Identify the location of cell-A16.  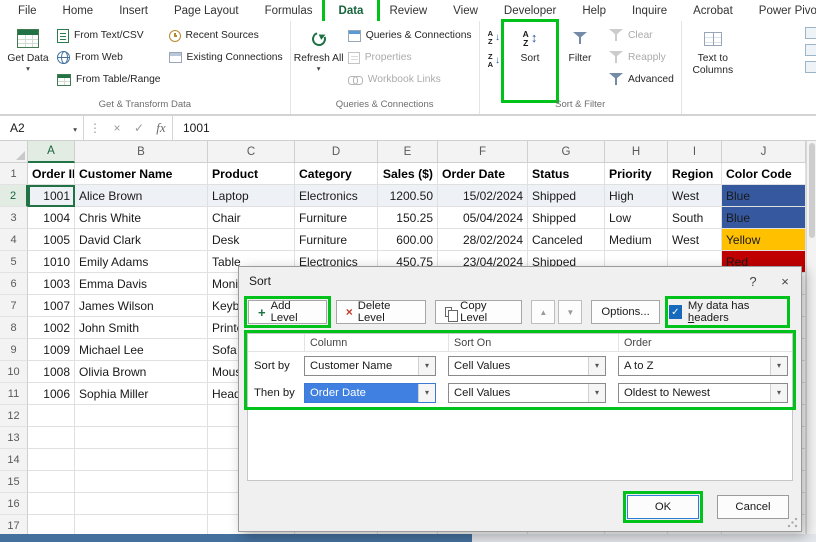
(51, 504).